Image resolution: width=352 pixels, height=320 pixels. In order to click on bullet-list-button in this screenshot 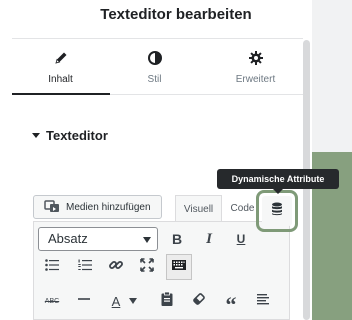, I will do `click(52, 267)`.